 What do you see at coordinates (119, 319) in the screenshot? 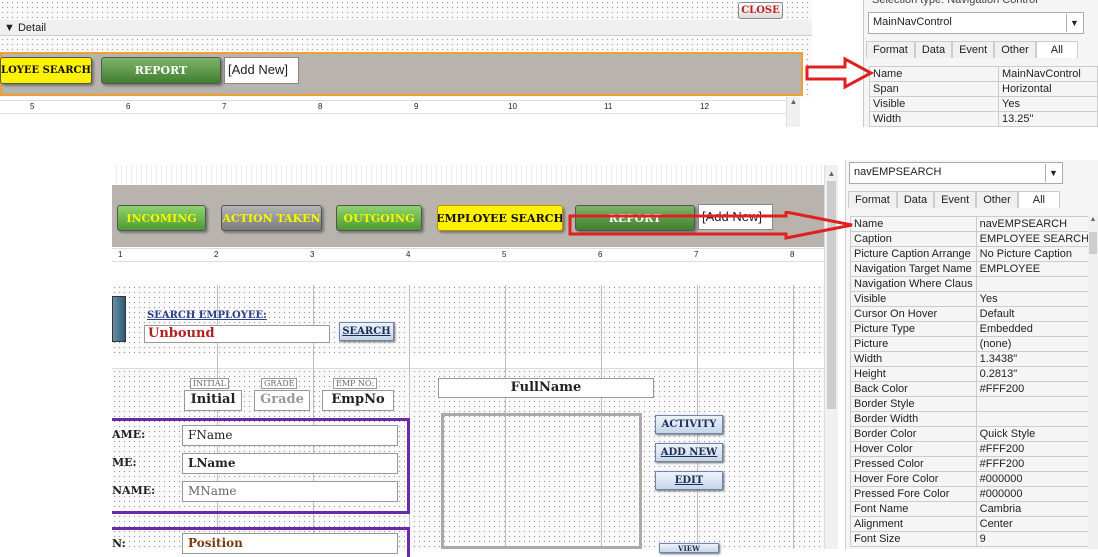
I see `employee-photo-icon` at bounding box center [119, 319].